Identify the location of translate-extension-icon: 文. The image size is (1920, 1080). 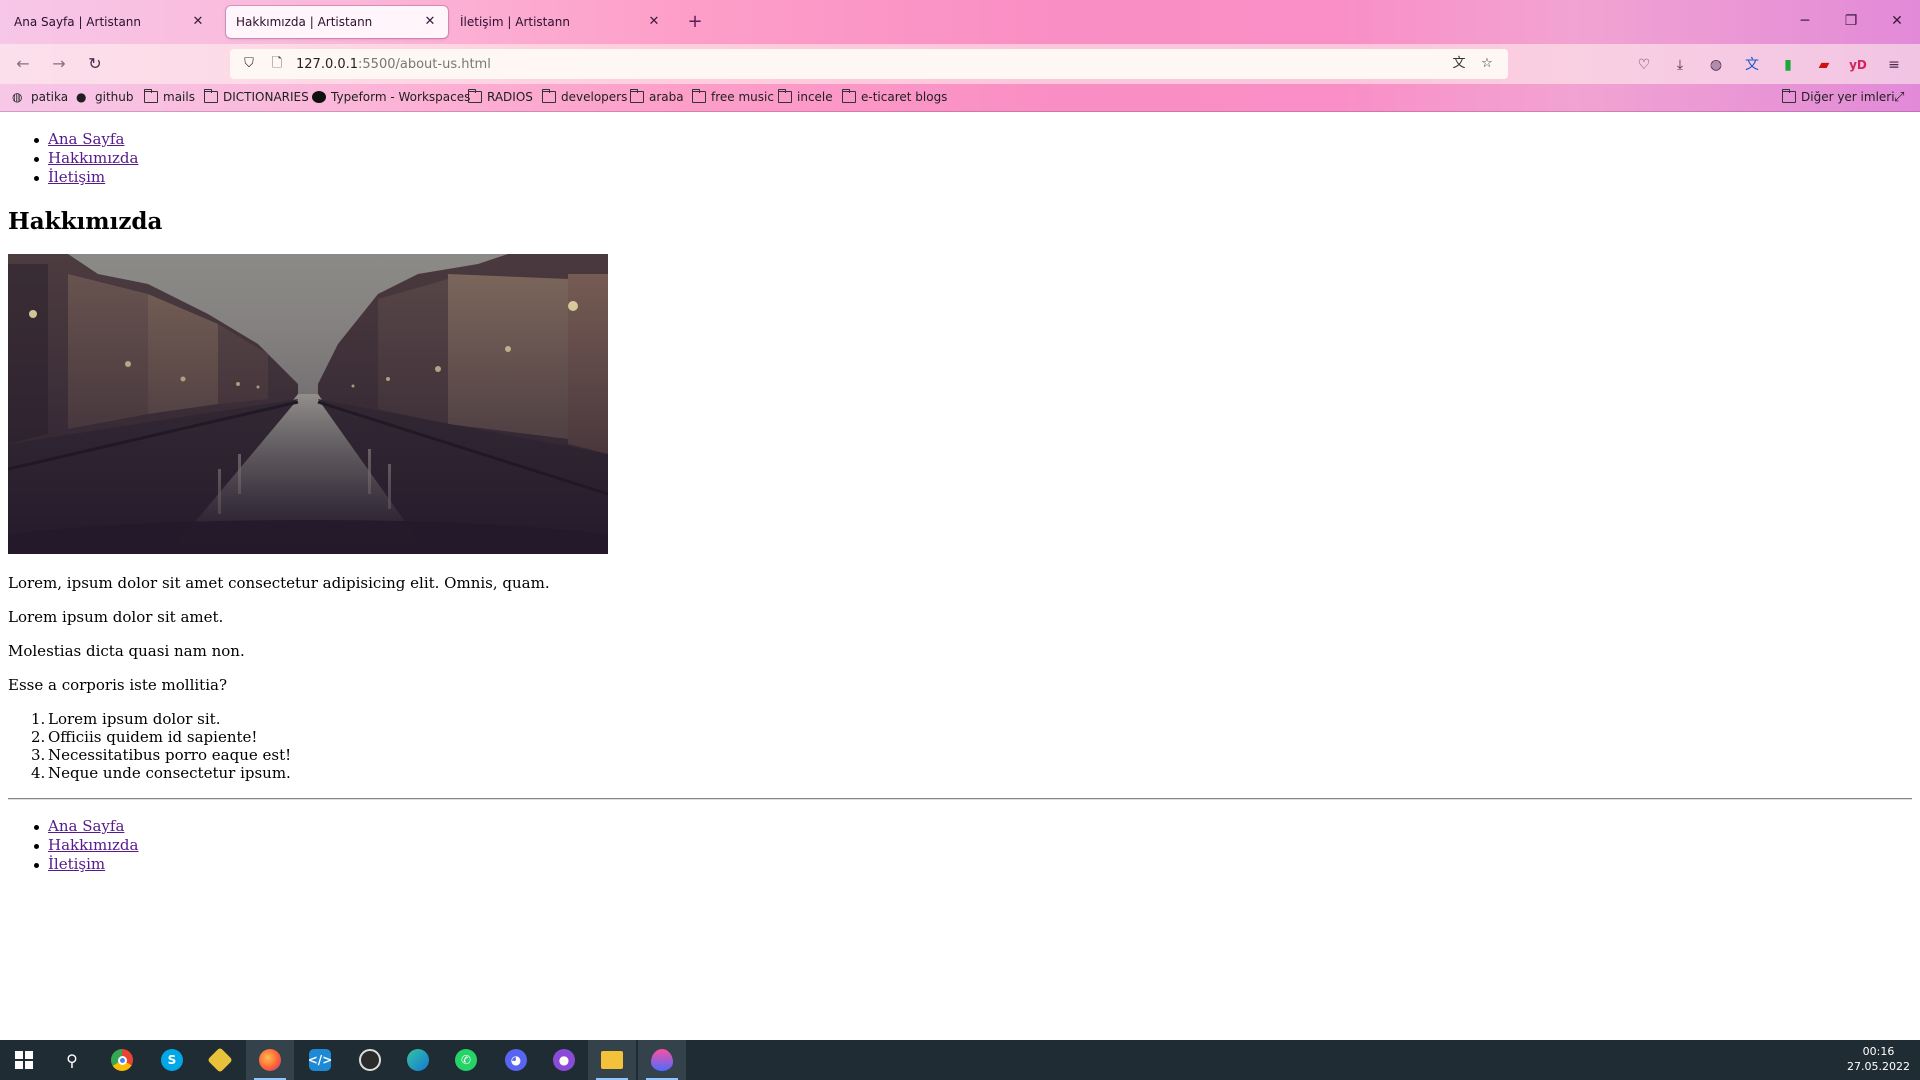
(1752, 65).